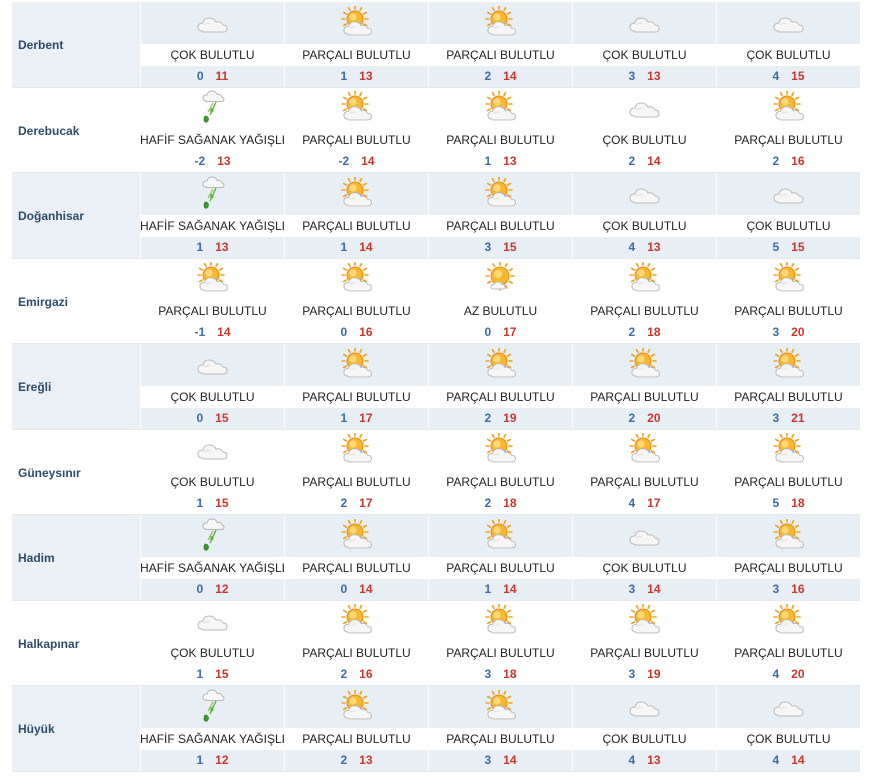  Describe the element at coordinates (500, 247) in the screenshot. I see `temperature-range: 3 15` at that location.